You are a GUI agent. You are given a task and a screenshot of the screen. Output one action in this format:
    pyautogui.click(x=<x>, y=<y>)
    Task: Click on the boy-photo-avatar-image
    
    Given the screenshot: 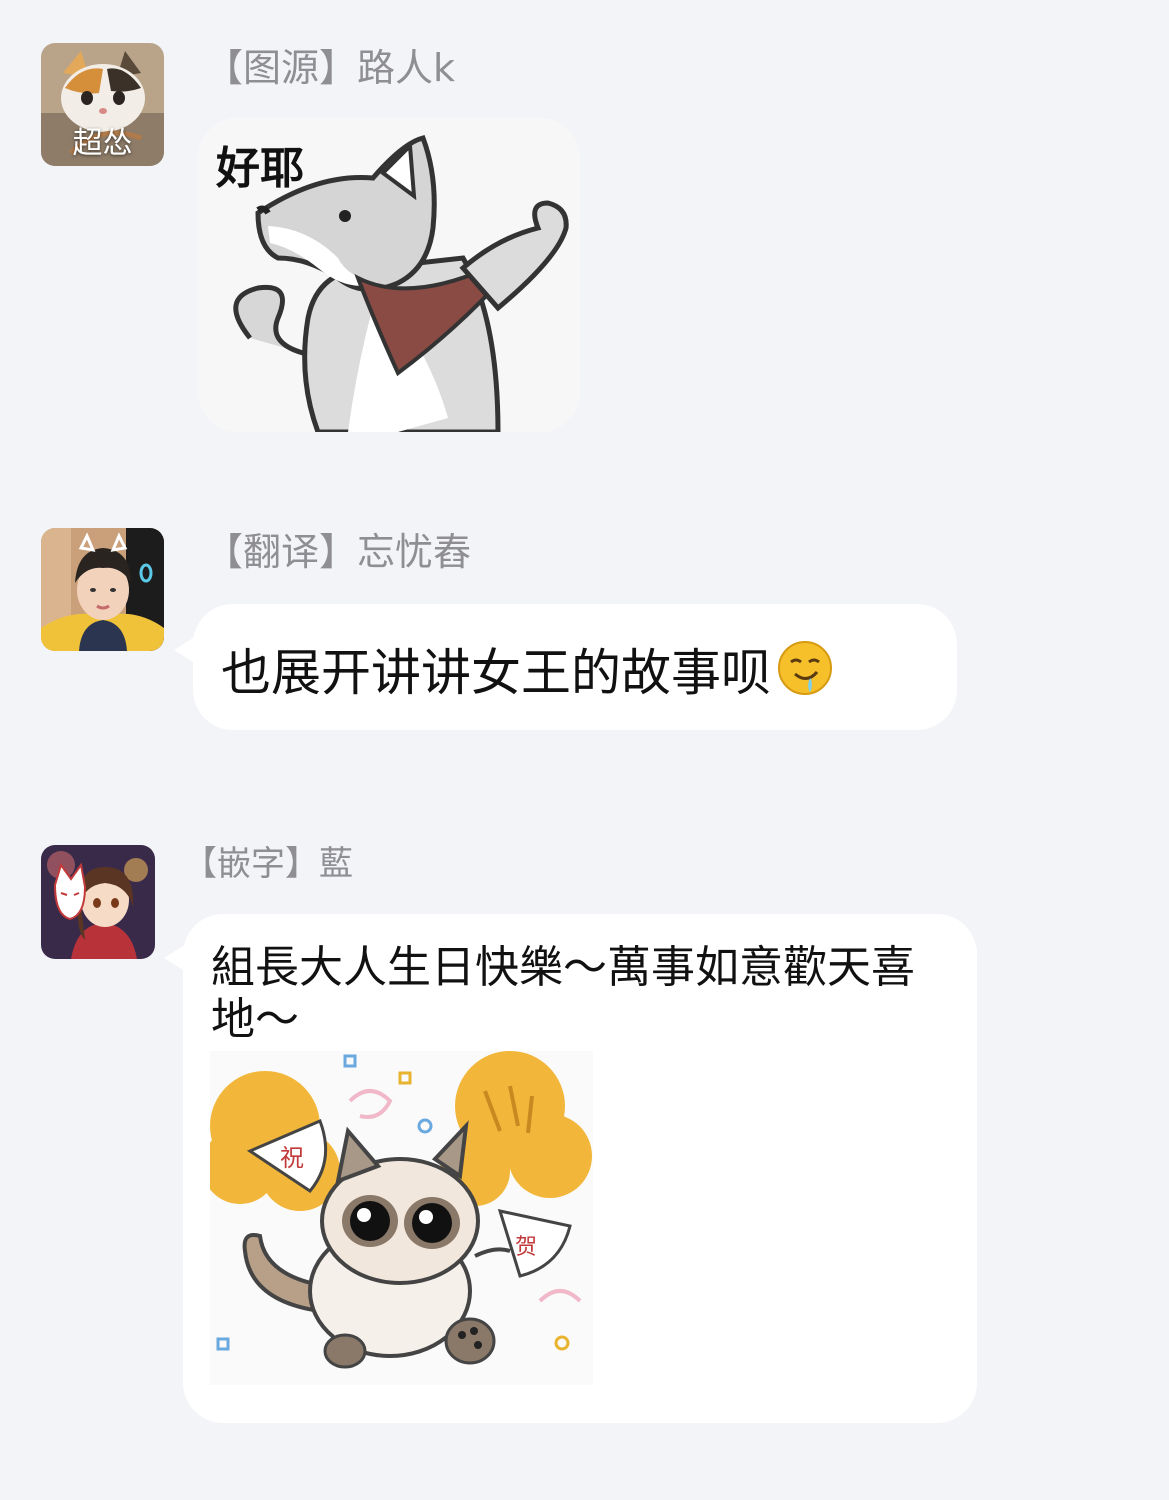 What is the action you would take?
    pyautogui.click(x=102, y=589)
    